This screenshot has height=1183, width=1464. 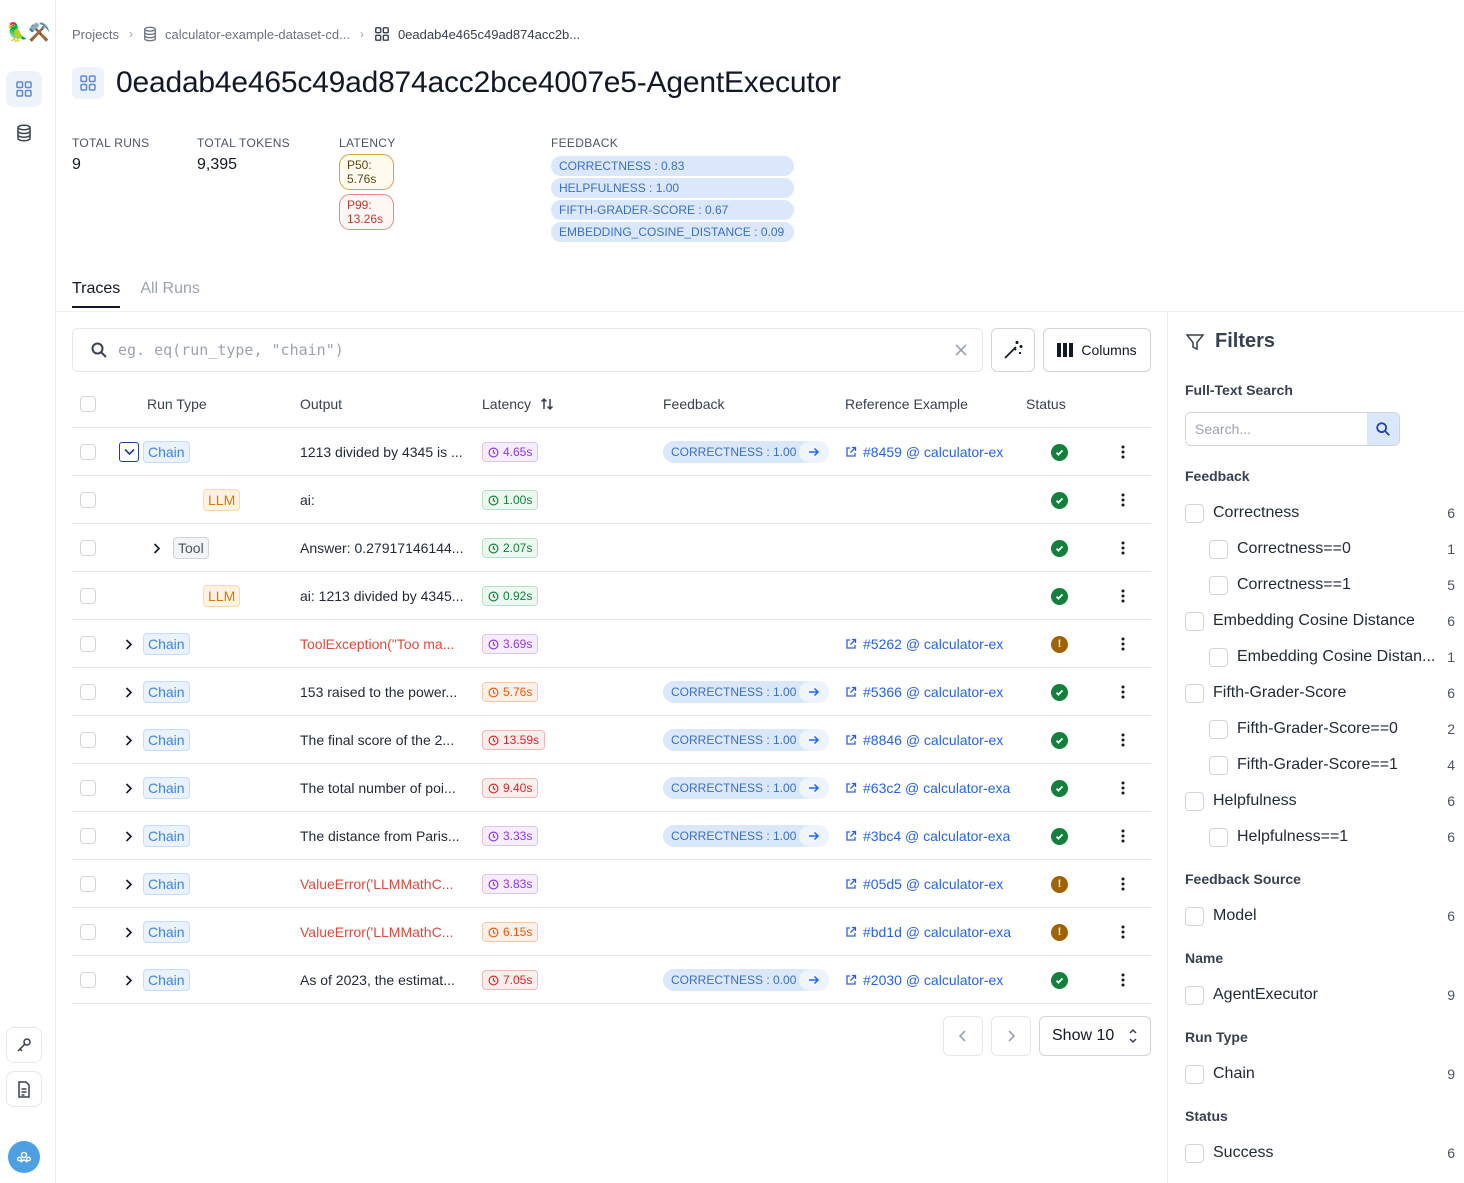 What do you see at coordinates (961, 350) in the screenshot?
I see `close-icon` at bounding box center [961, 350].